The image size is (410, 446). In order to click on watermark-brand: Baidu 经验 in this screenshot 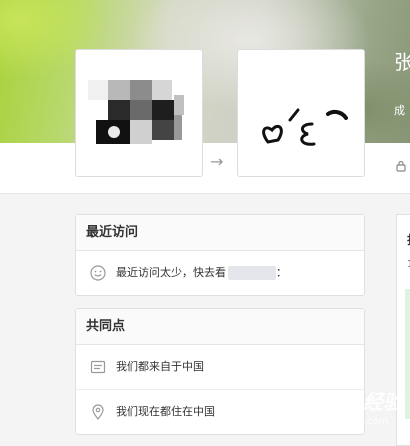, I will do `click(348, 402)`.